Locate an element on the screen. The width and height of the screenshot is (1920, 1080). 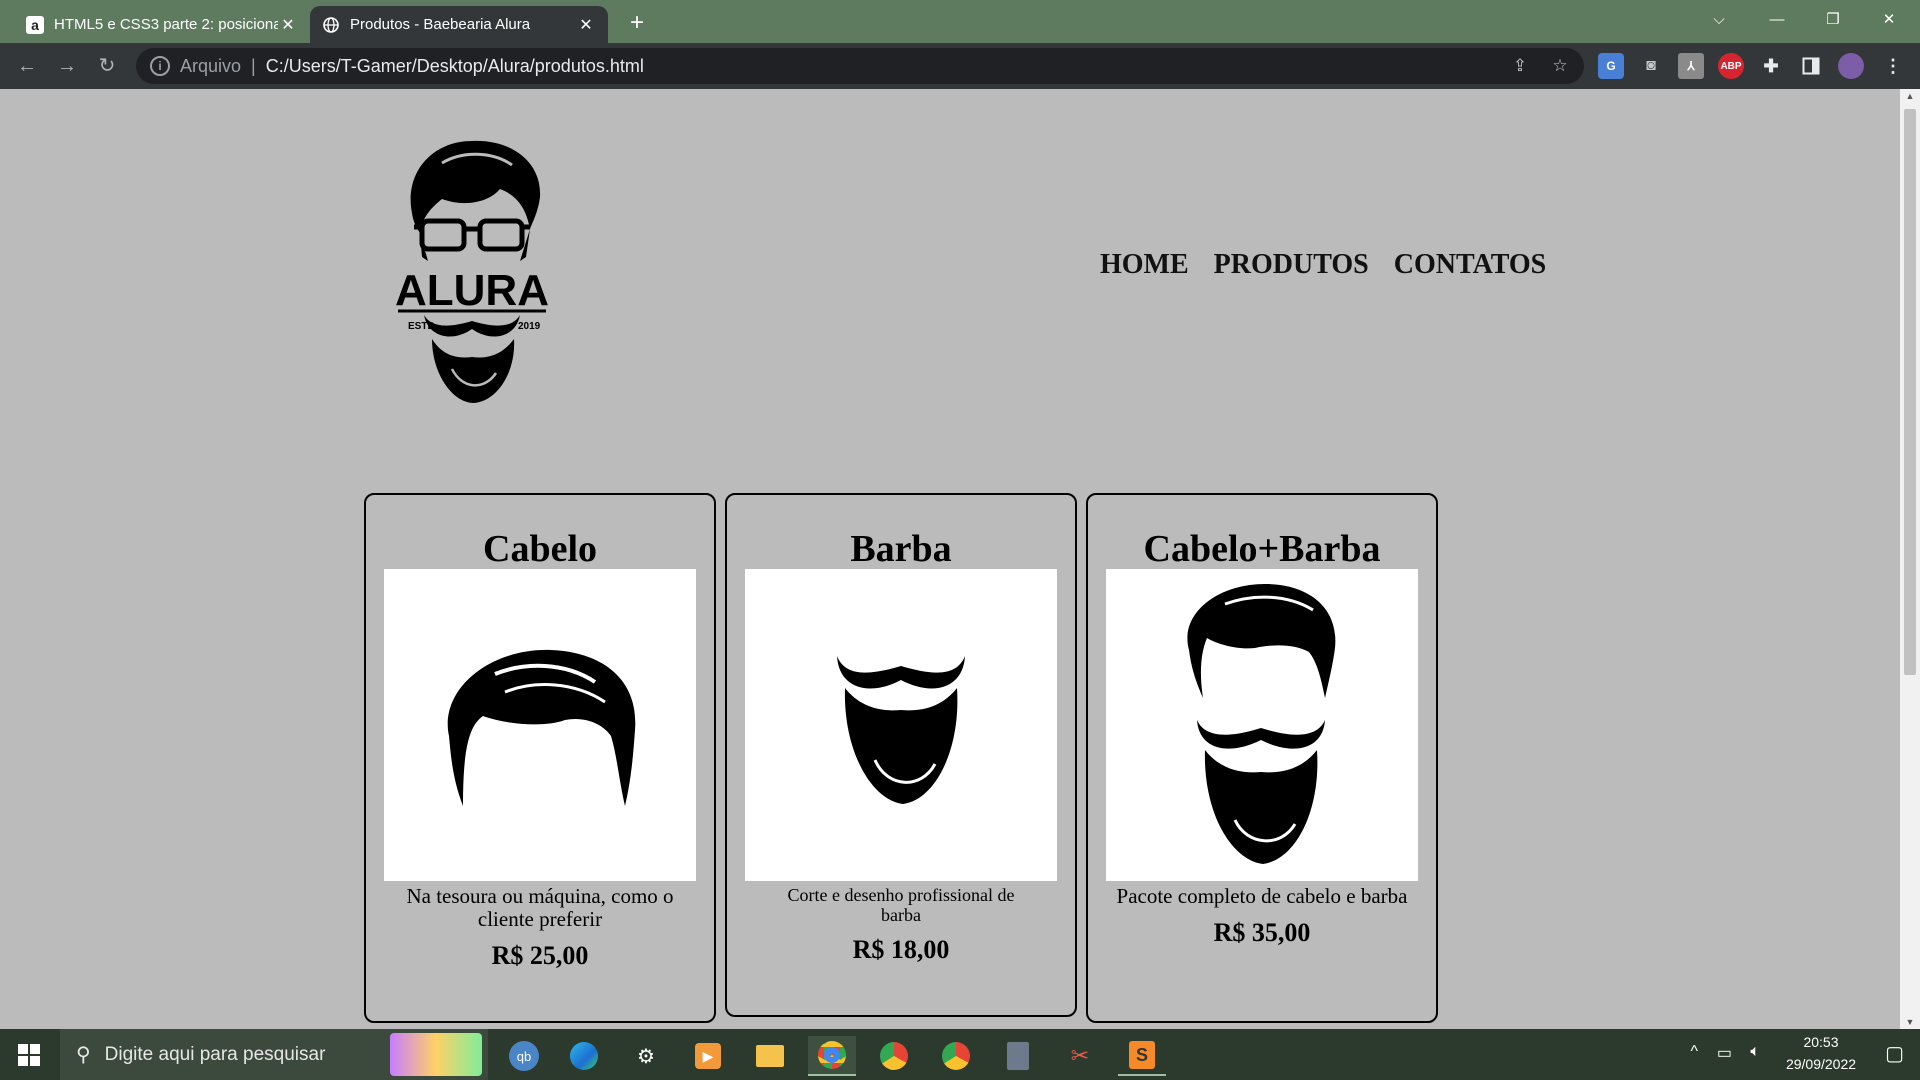
product-price: R$ 25,00 is located at coordinates (540, 955).